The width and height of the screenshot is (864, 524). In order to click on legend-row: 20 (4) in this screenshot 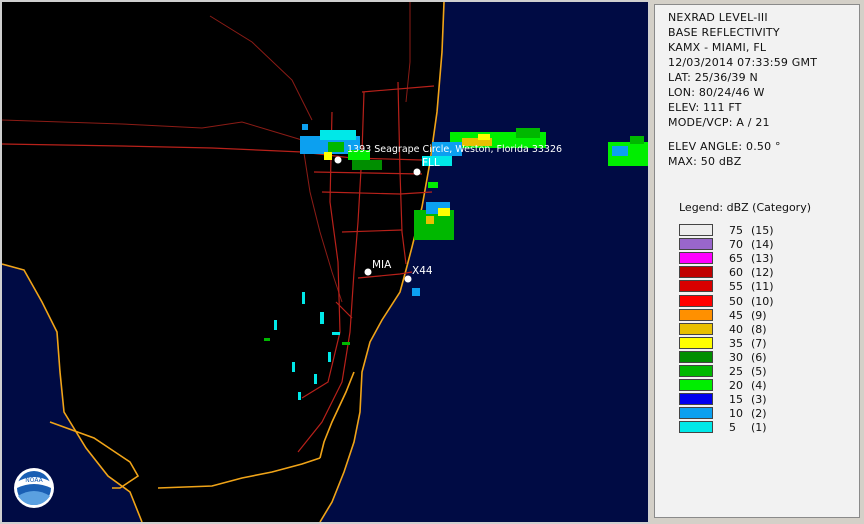, I will do `click(739, 385)`.